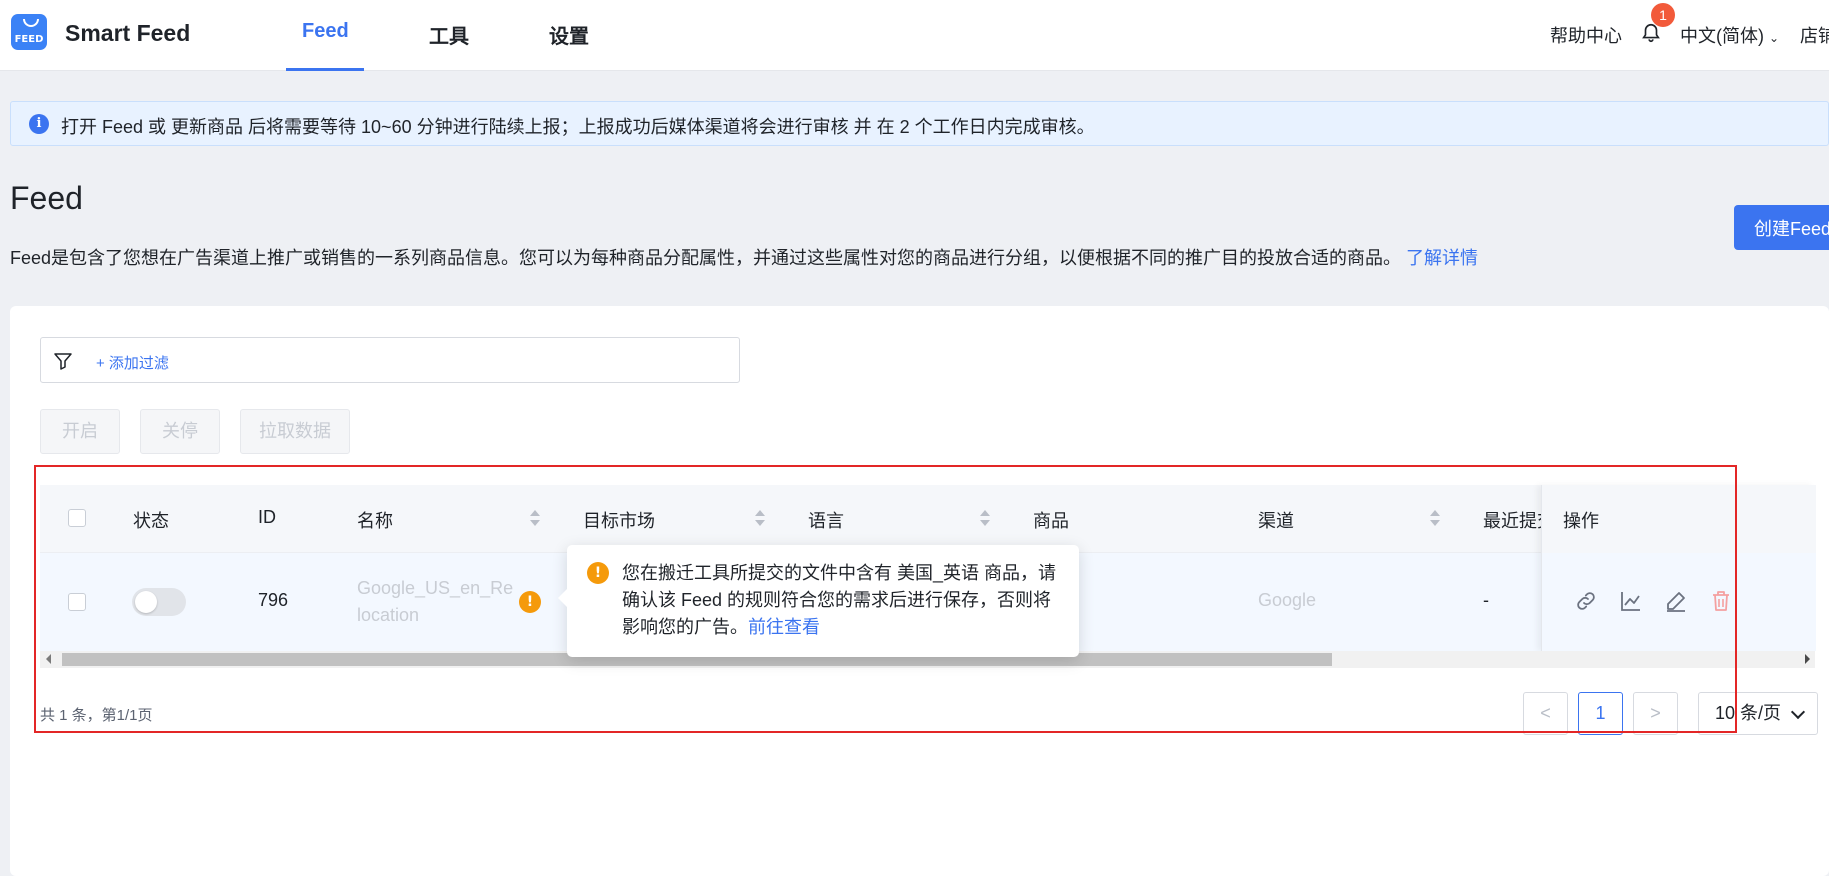 This screenshot has width=1829, height=876. I want to click on tab-settings: 设置, so click(569, 34).